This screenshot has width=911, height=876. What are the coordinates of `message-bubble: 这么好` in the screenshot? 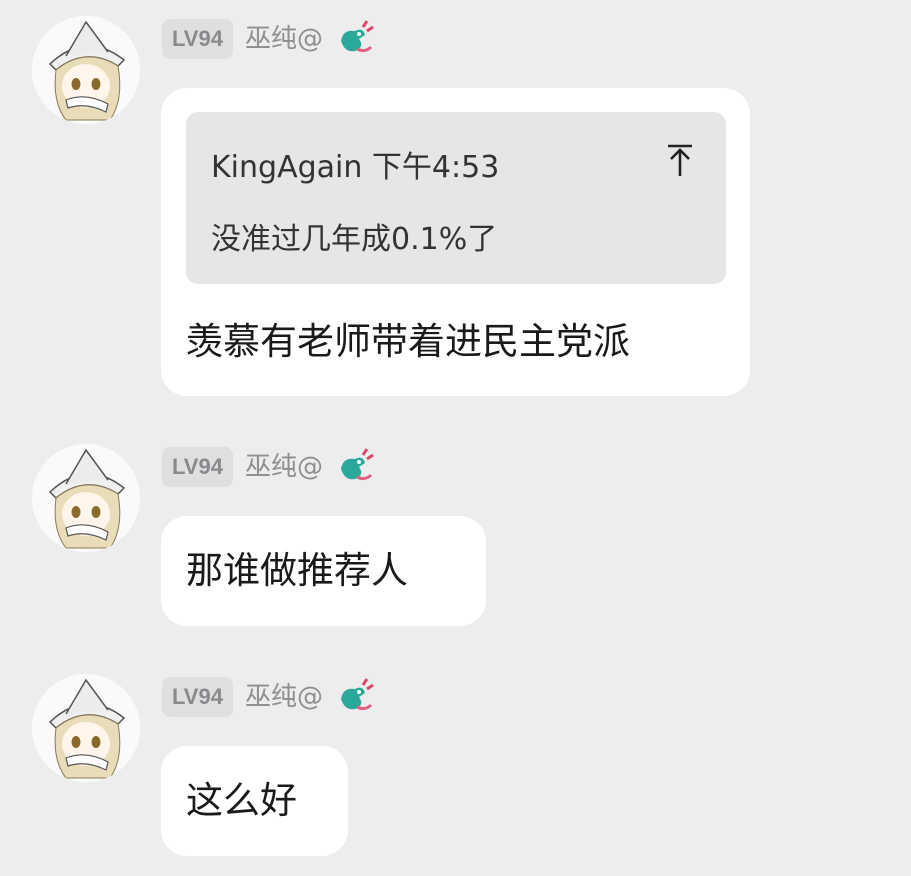 It's located at (254, 801).